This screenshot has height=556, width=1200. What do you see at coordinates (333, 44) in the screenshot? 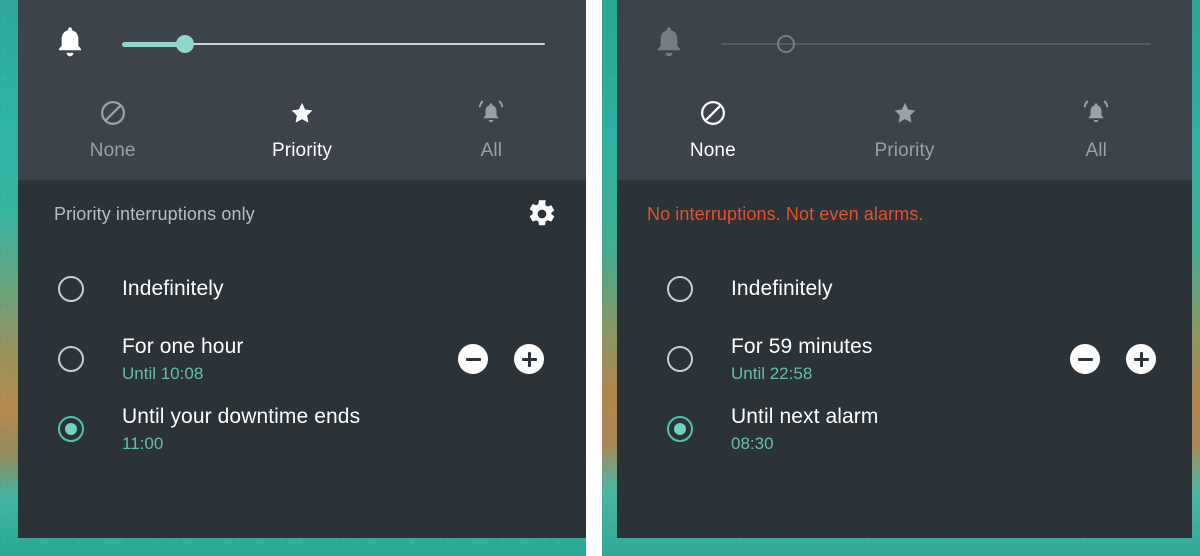
I see `volume-slider-left` at bounding box center [333, 44].